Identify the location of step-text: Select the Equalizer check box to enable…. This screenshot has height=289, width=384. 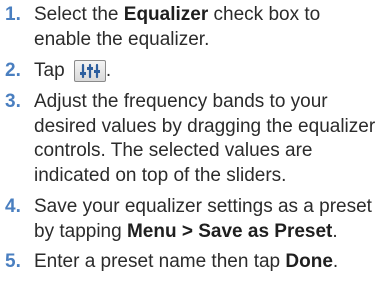
(177, 27).